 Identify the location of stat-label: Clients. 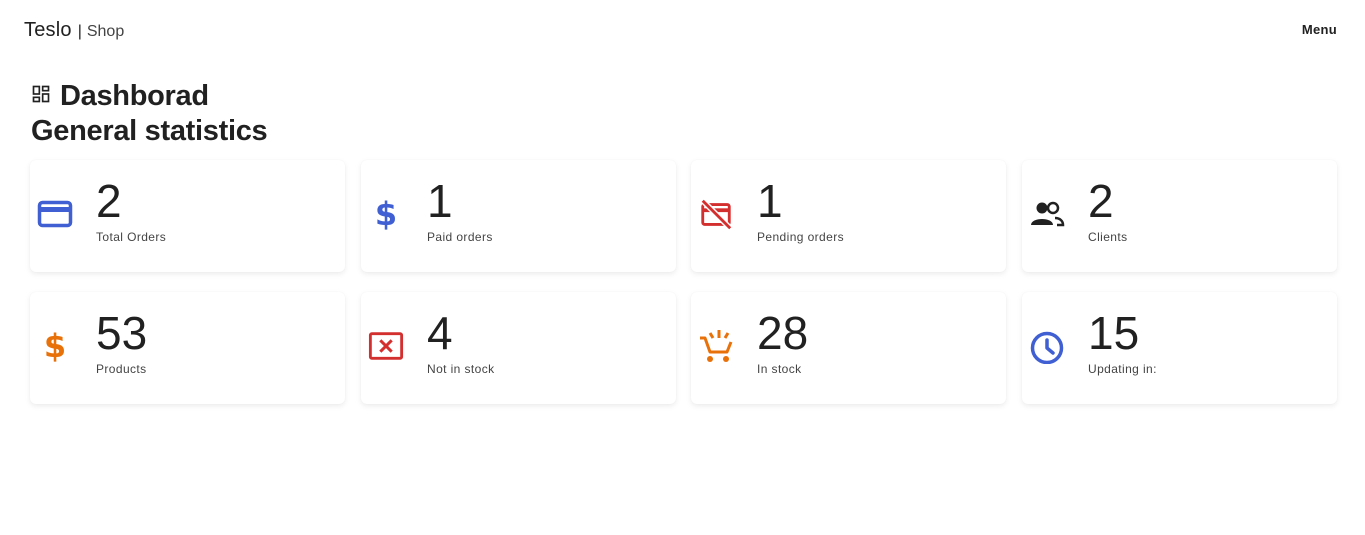
(1108, 237).